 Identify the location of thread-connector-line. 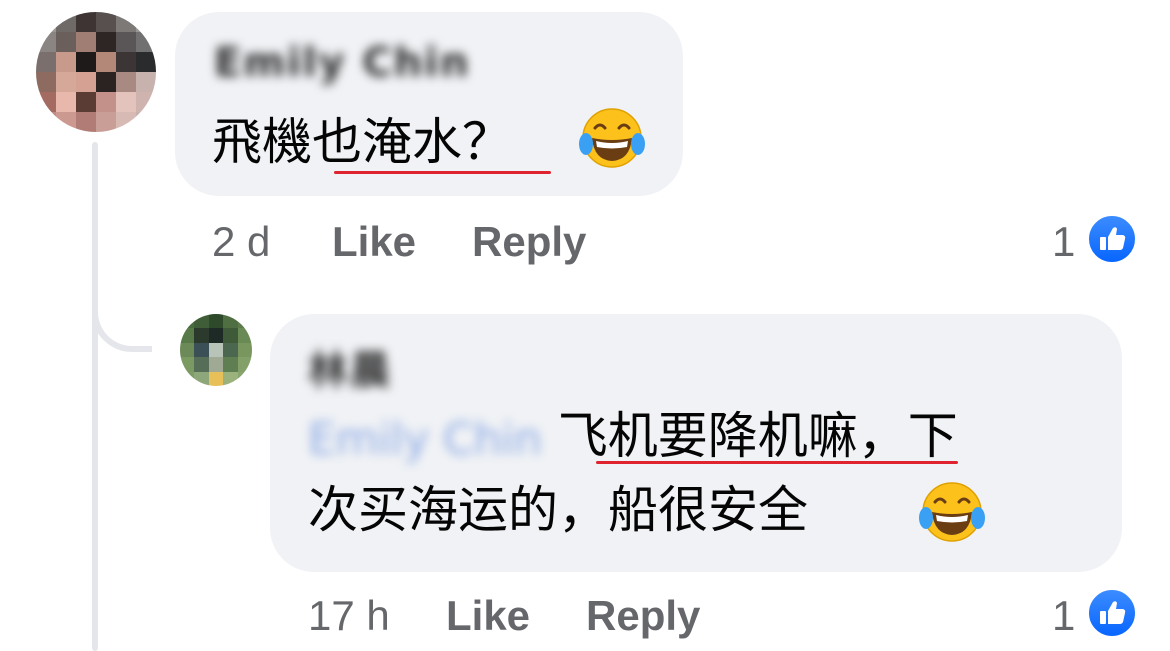
(95, 396).